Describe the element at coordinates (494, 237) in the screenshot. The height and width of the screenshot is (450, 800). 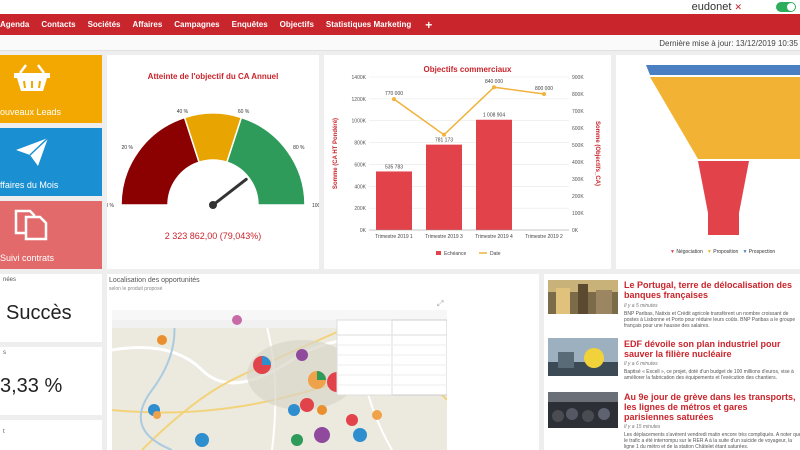
I see `x-tick-label: Trimestre 2019 4` at that location.